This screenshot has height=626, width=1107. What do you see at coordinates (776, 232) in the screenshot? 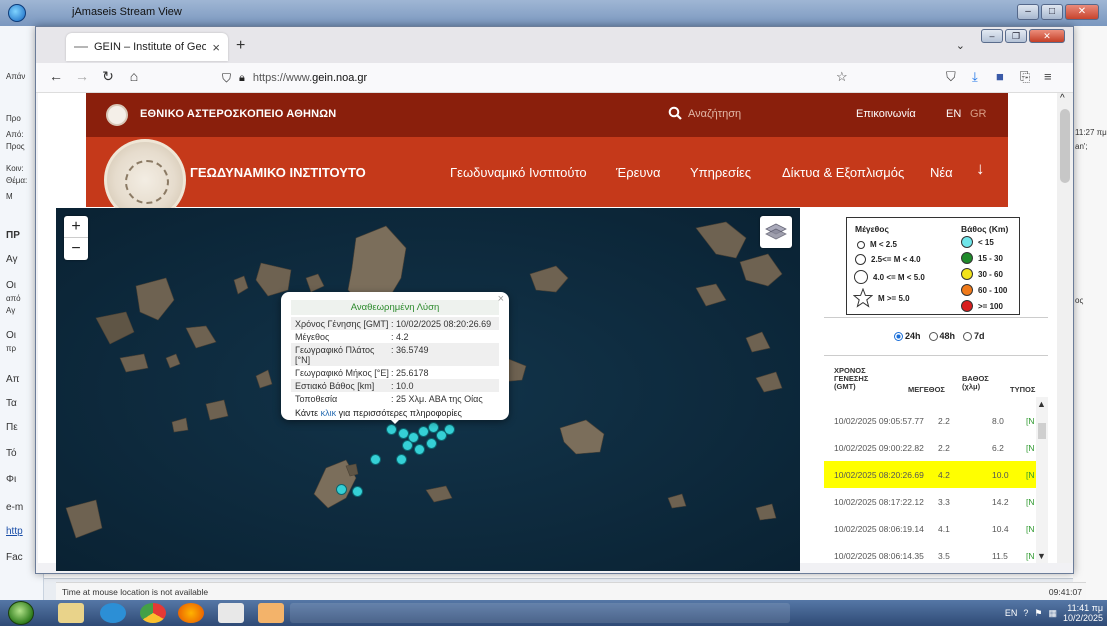
I see `layers-button` at bounding box center [776, 232].